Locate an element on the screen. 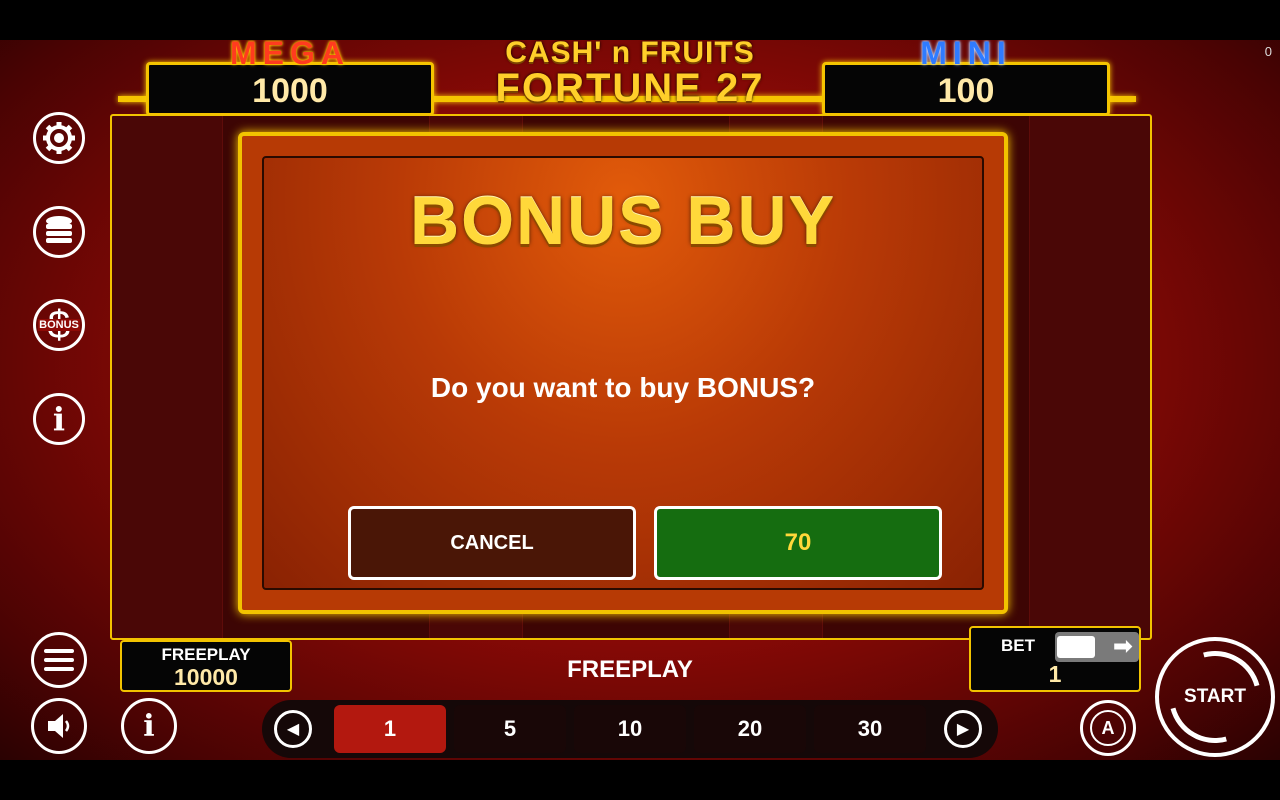 The width and height of the screenshot is (1280, 800). start-button: START is located at coordinates (1215, 697).